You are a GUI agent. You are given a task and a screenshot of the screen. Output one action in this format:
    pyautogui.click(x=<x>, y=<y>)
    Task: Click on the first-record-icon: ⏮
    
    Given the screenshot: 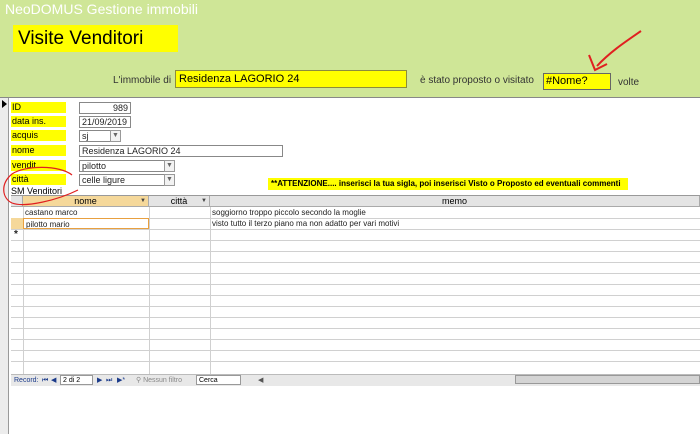 What is the action you would take?
    pyautogui.click(x=45, y=380)
    